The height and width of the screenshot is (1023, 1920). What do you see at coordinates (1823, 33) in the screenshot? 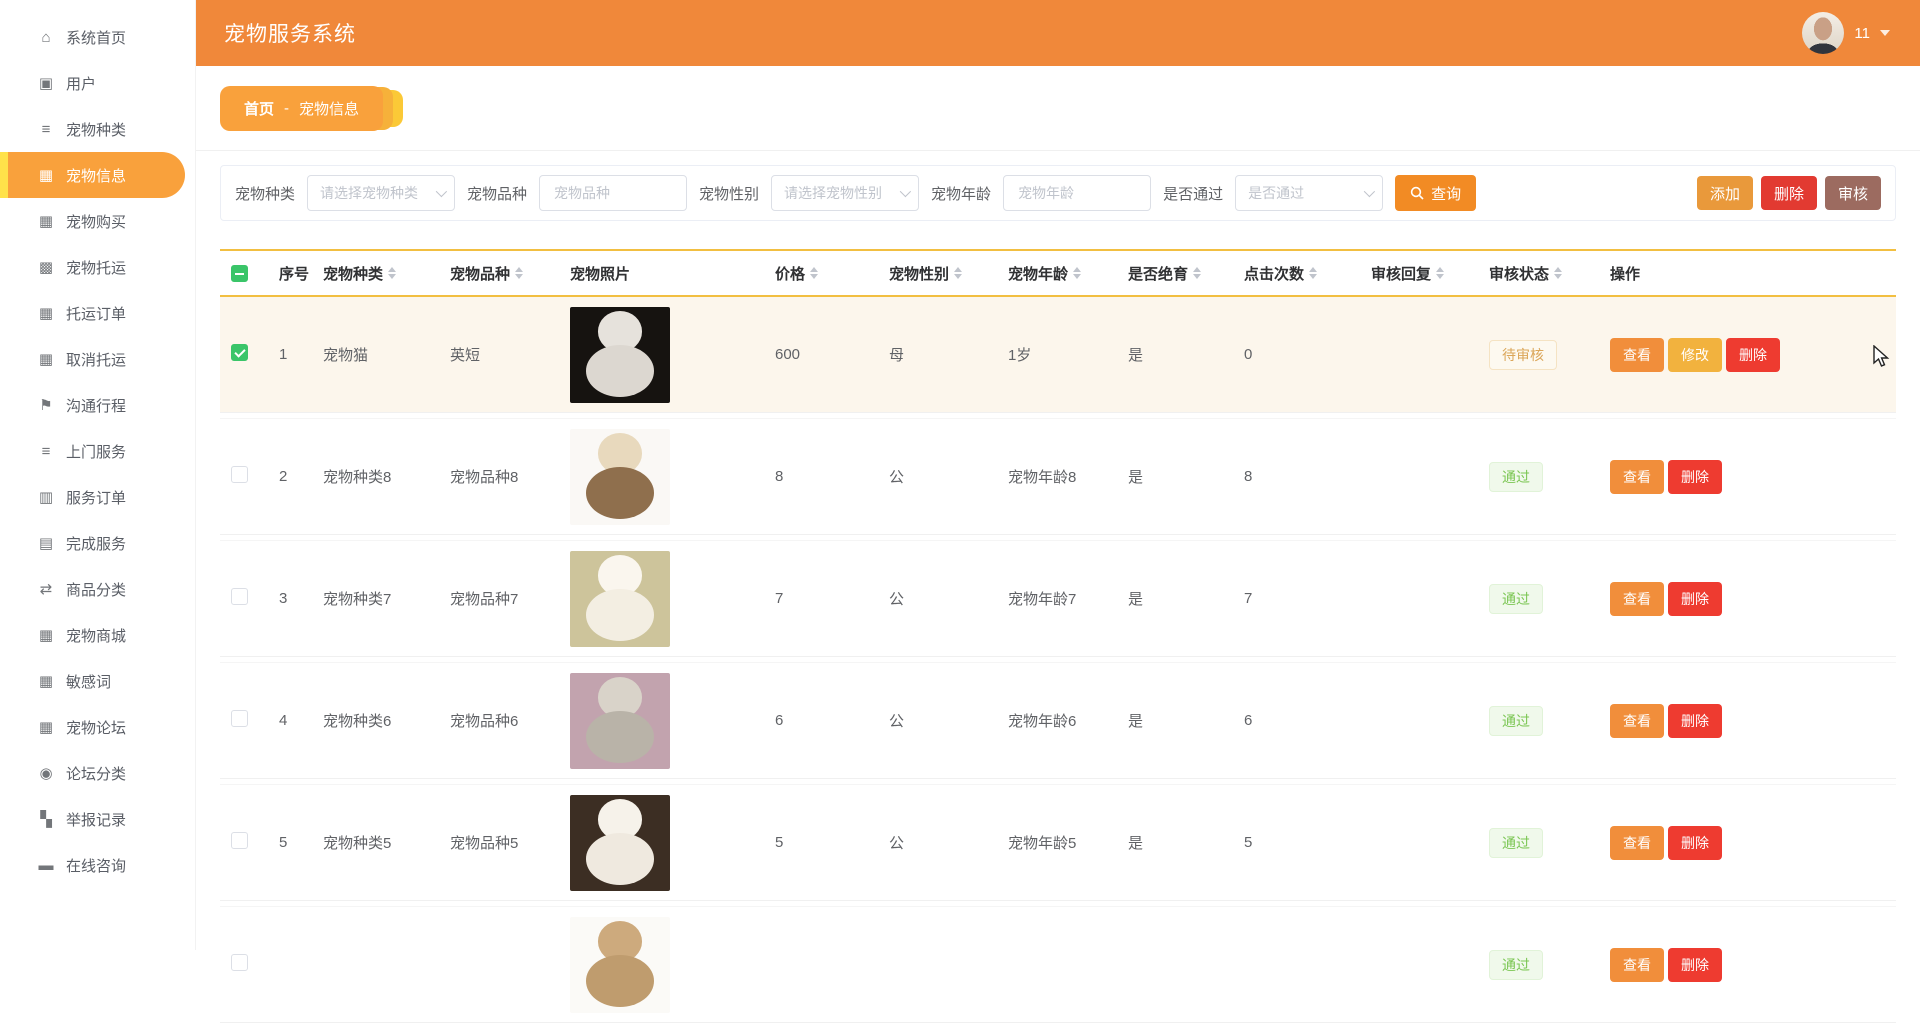
I see `avatar` at bounding box center [1823, 33].